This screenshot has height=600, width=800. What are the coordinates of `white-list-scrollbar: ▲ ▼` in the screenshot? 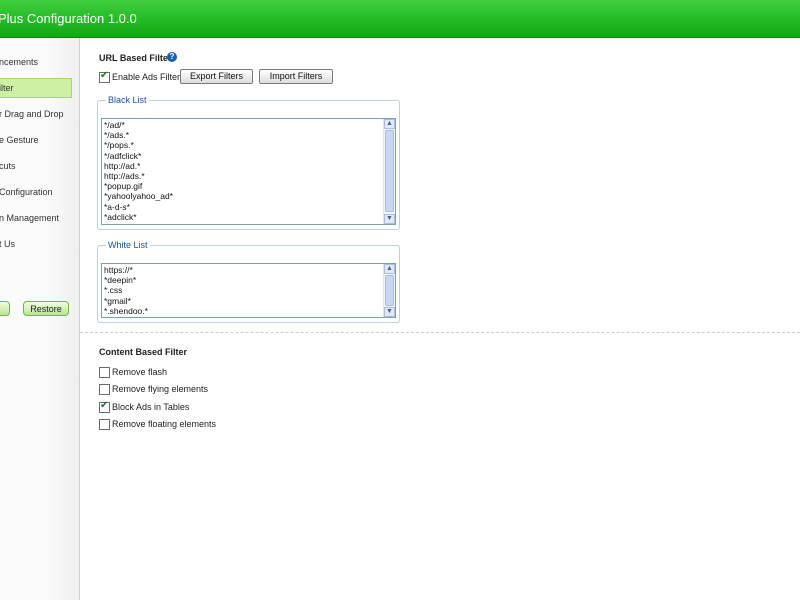 It's located at (389, 290).